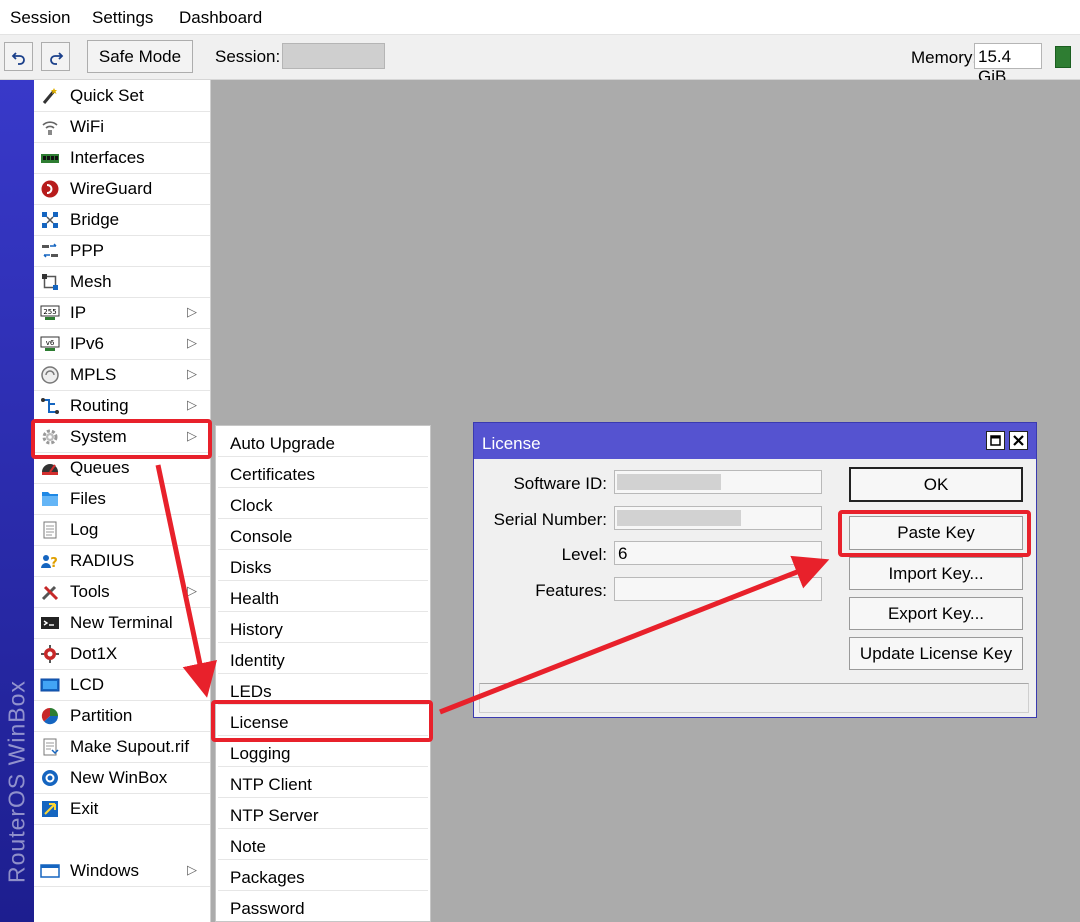 This screenshot has width=1080, height=922. Describe the element at coordinates (122, 437) in the screenshot. I see `sidebar-item-system: System ▷` at that location.